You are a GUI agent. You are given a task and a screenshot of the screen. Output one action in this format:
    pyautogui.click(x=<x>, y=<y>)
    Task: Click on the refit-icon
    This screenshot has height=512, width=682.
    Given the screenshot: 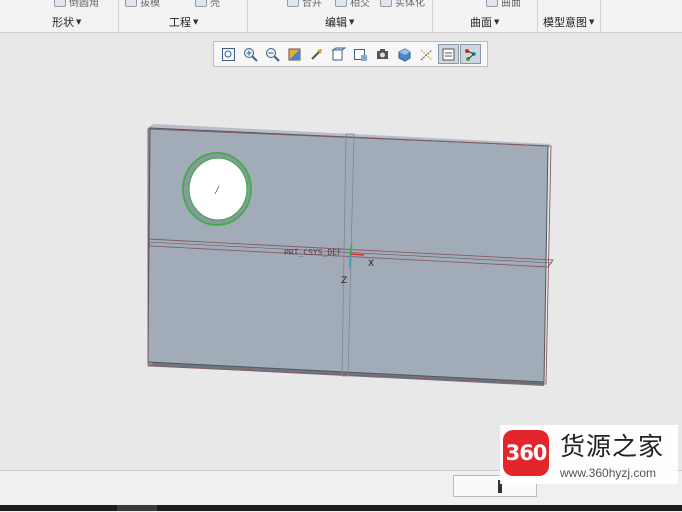 What is the action you would take?
    pyautogui.click(x=228, y=54)
    